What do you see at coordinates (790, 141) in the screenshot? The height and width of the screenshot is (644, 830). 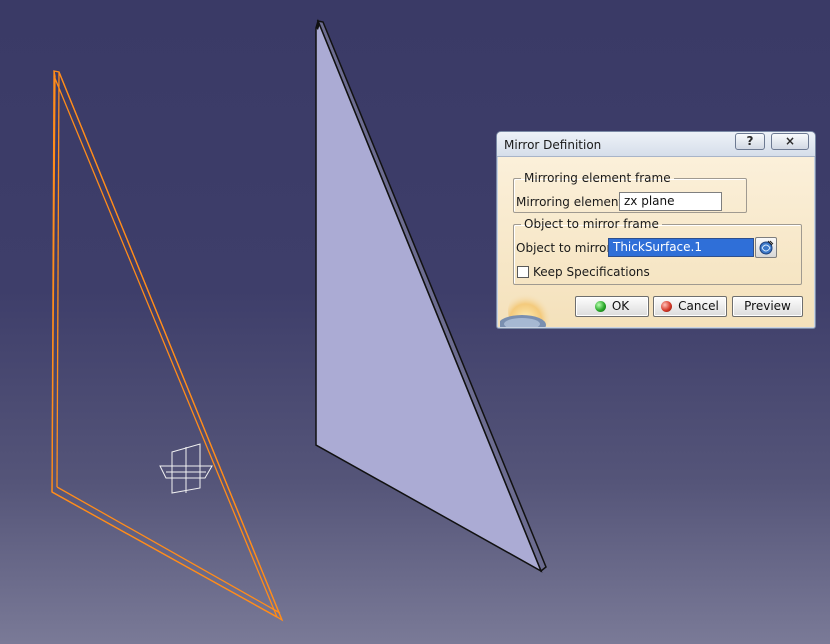 I see `close-button: ×` at bounding box center [790, 141].